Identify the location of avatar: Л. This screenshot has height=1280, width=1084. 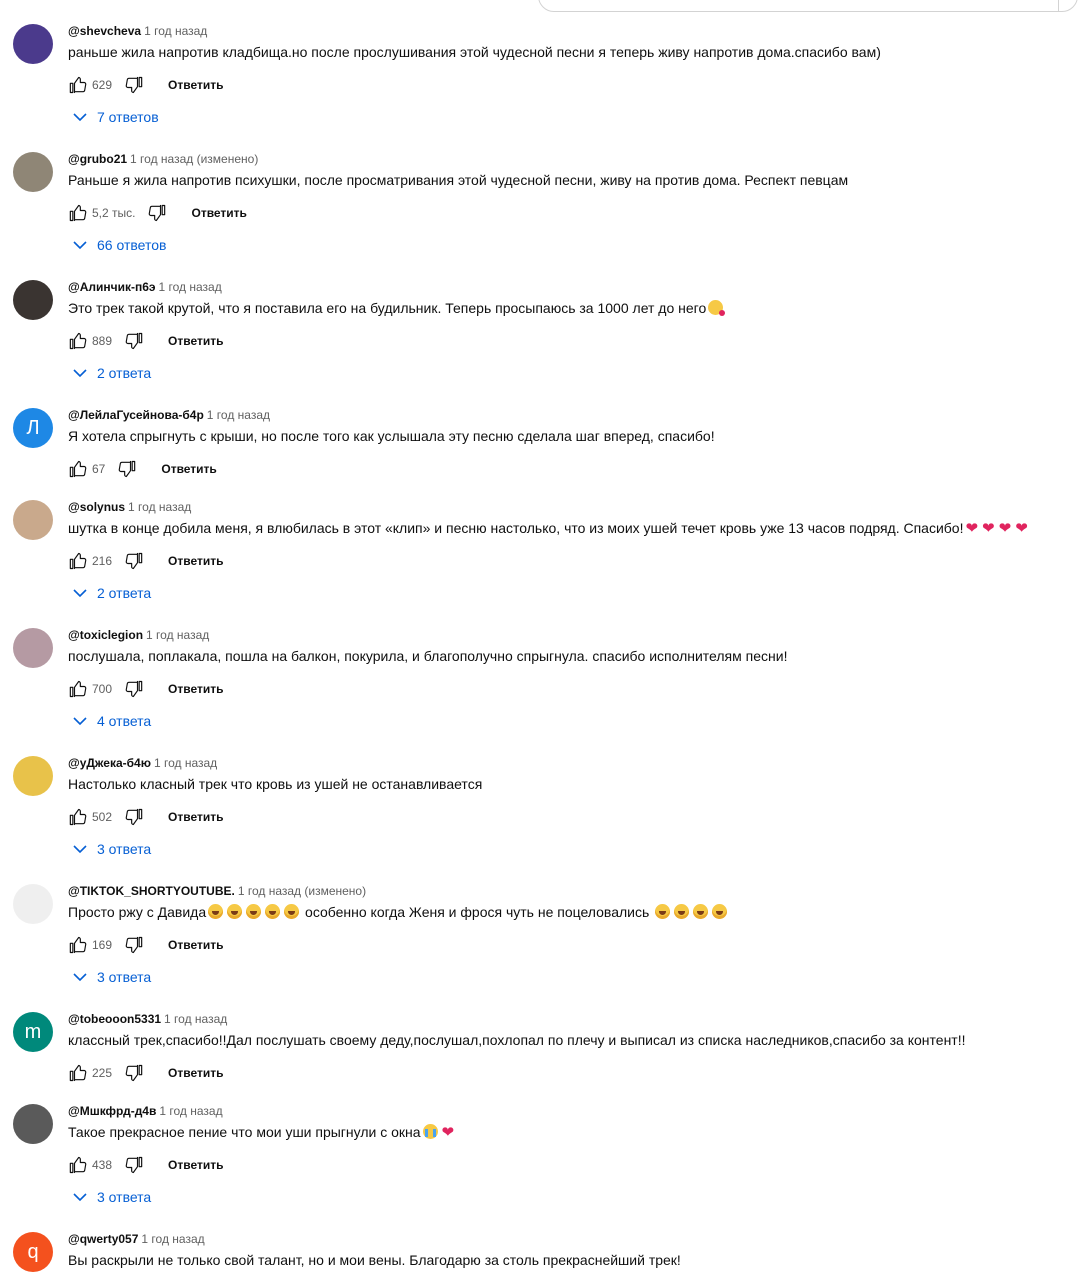
(33, 428).